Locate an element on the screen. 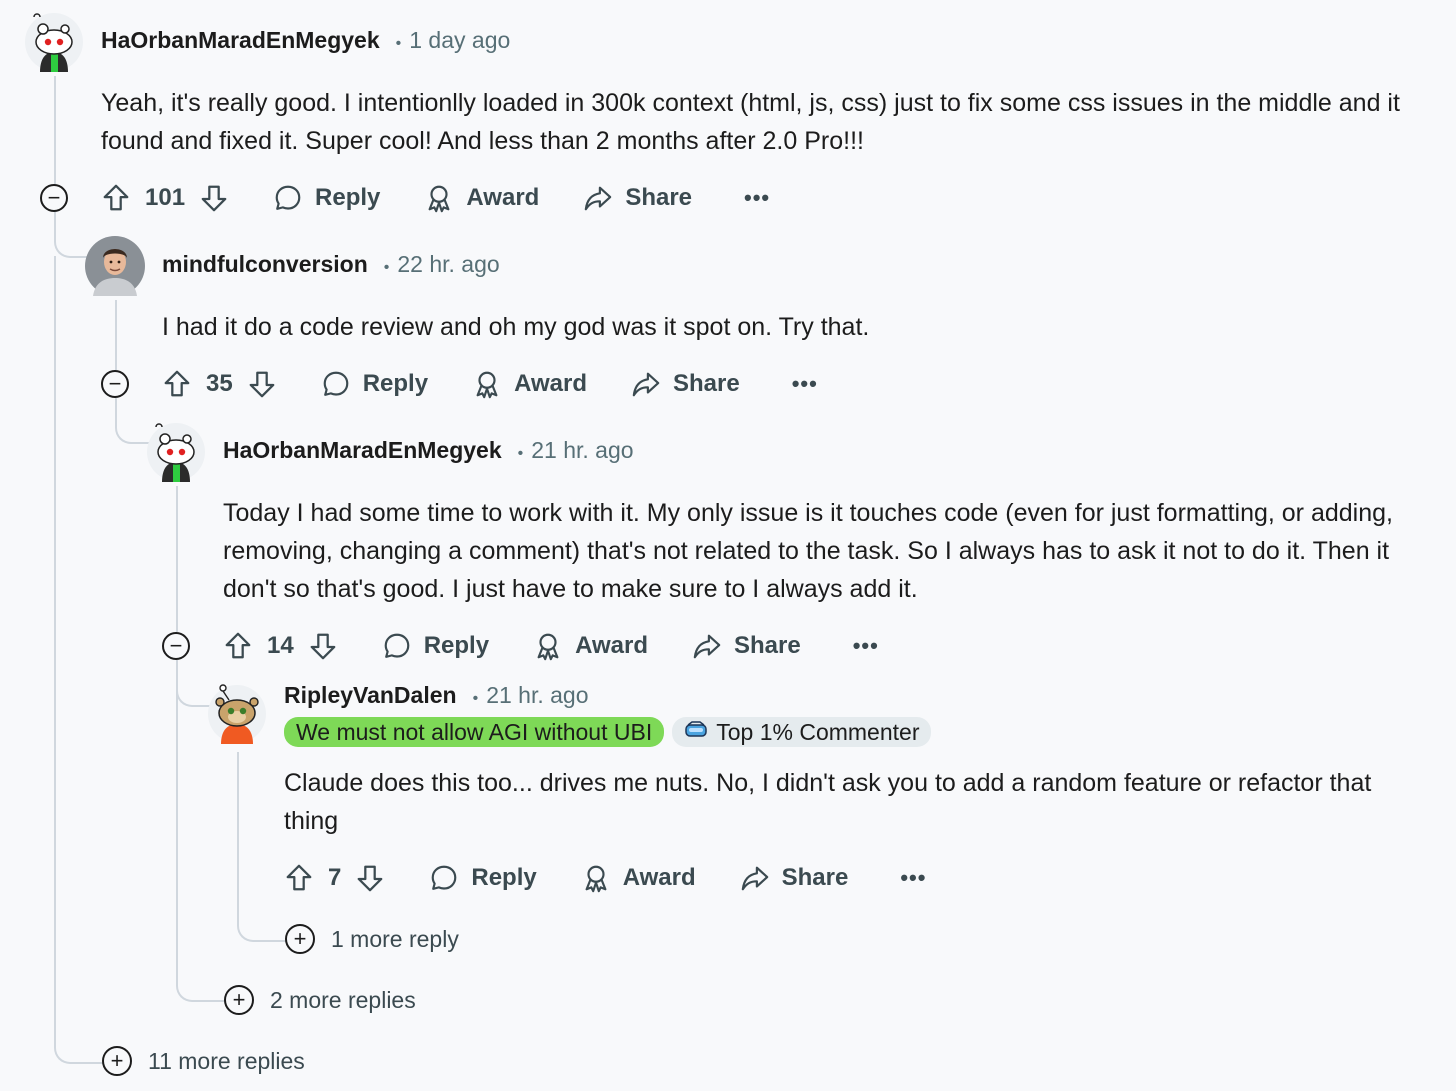 This screenshot has height=1091, width=1456. more-replies-link: + 11 more replies is located at coordinates (203, 1061).